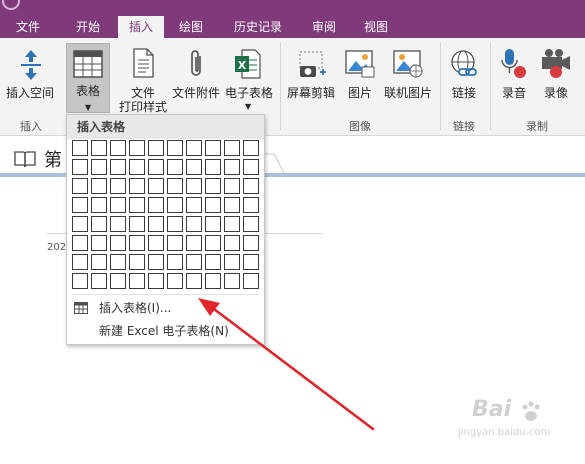 This screenshot has width=585, height=464. Describe the element at coordinates (88, 27) in the screenshot. I see `tab-home: 开始` at that location.